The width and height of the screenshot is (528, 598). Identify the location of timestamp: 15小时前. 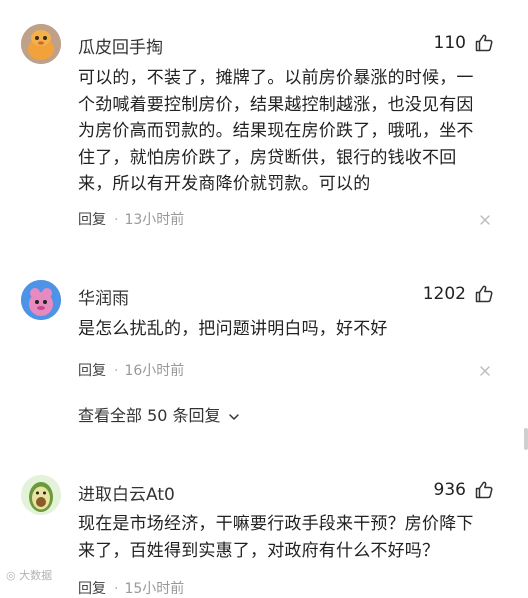
(154, 589).